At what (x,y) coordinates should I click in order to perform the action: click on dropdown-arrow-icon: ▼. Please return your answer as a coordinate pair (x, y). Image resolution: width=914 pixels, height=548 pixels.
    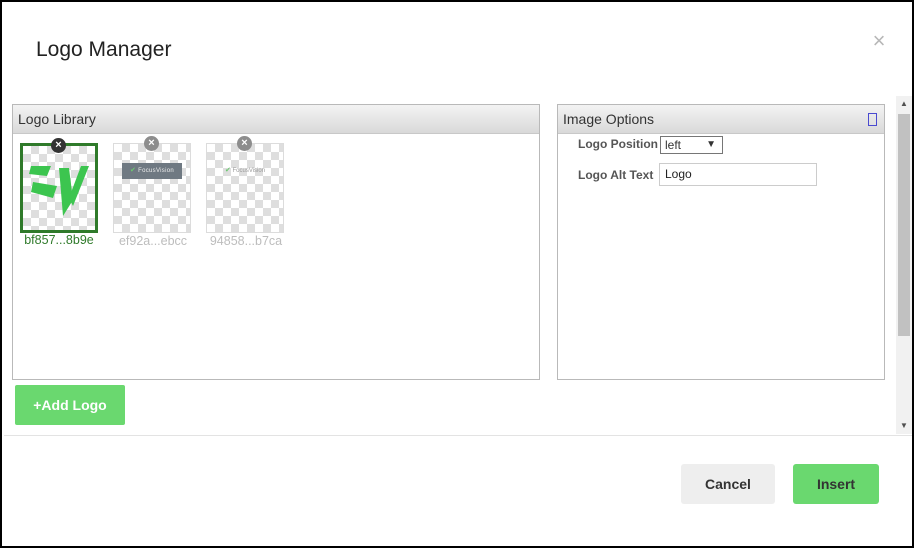
    Looking at the image, I should click on (711, 144).